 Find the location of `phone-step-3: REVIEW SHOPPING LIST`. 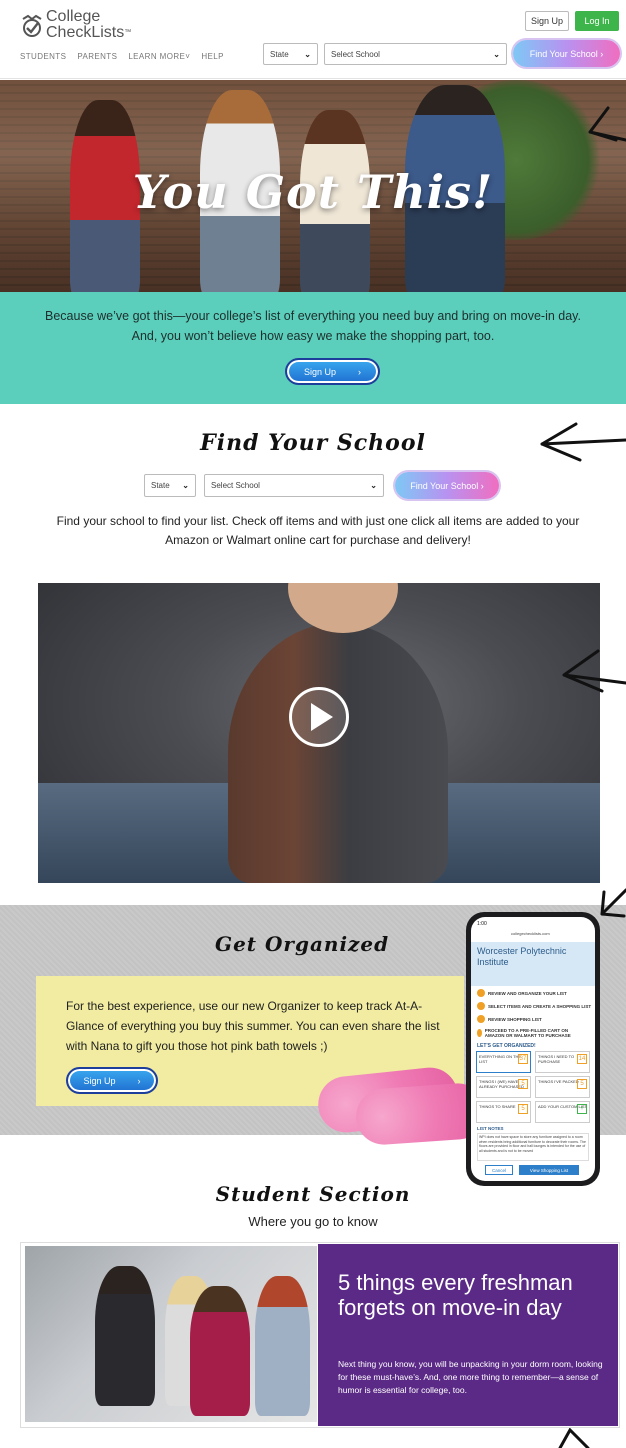

phone-step-3: REVIEW SHOPPING LIST is located at coordinates (509, 1019).